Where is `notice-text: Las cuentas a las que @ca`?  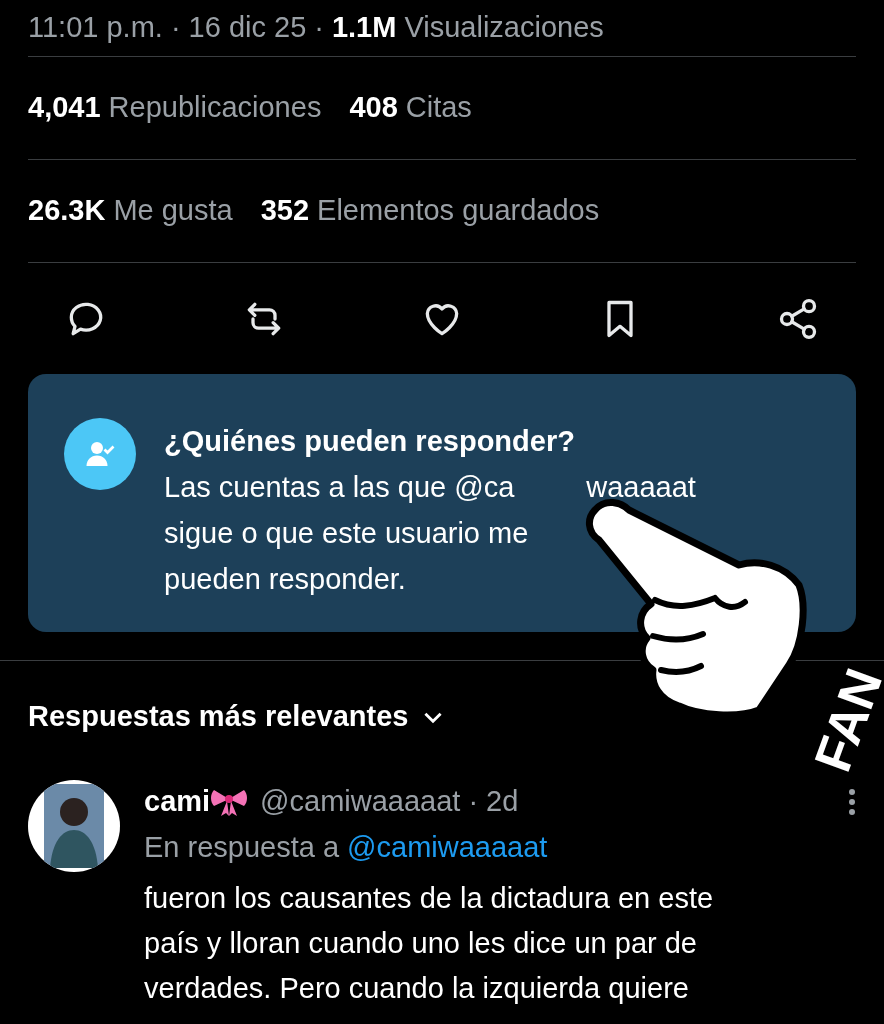 notice-text: Las cuentas a las que @ca is located at coordinates (339, 487).